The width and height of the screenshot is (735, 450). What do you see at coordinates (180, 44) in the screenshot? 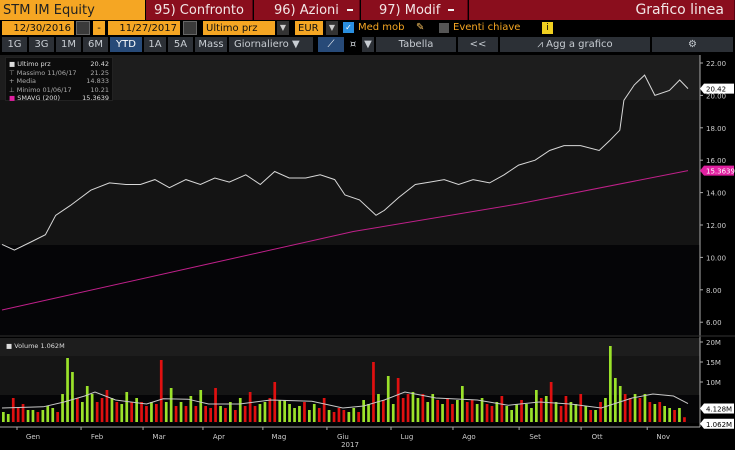
I see `period-5a: 5A` at bounding box center [180, 44].